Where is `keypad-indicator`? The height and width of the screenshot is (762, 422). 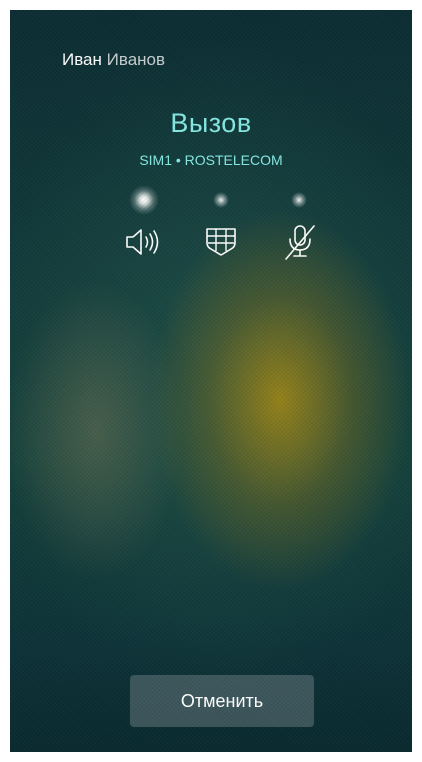
keypad-indicator is located at coordinates (221, 200).